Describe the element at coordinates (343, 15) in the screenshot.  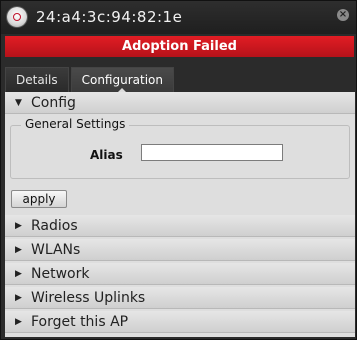
I see `close-icon: ×` at that location.